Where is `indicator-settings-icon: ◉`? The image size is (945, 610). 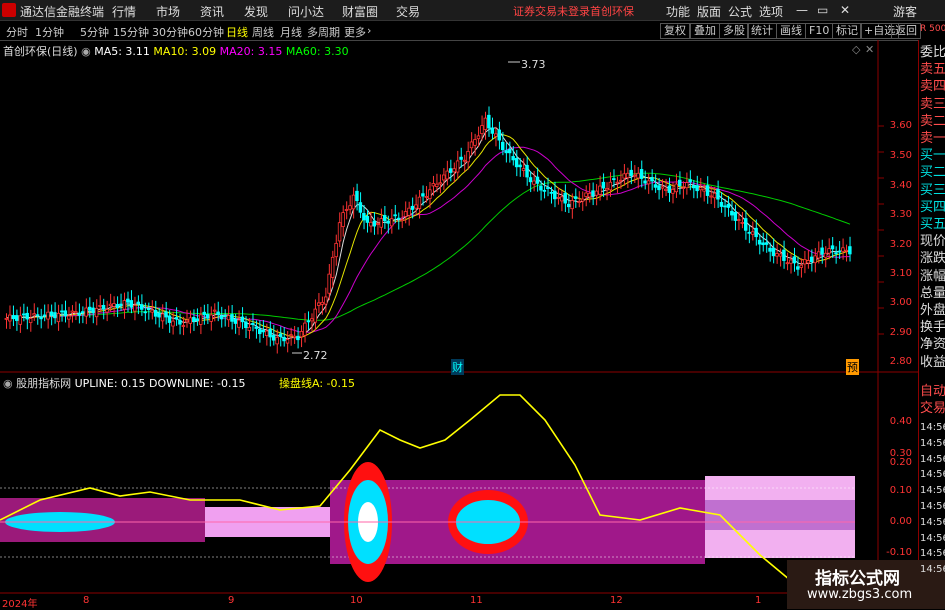
indicator-settings-icon: ◉ is located at coordinates (9, 383).